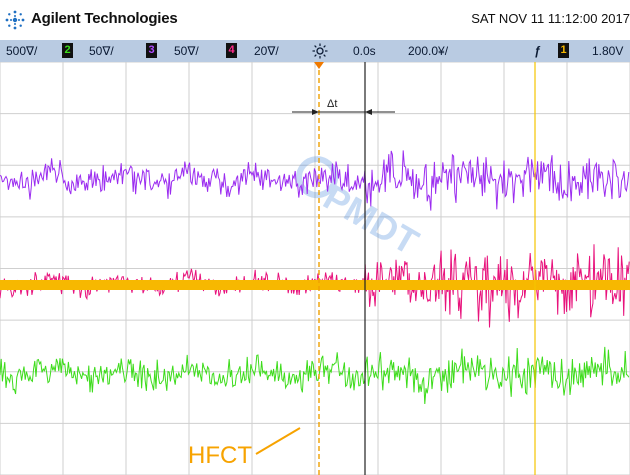 The width and height of the screenshot is (630, 475). Describe the element at coordinates (607, 51) in the screenshot. I see `trigger-level: 1.80V` at that location.